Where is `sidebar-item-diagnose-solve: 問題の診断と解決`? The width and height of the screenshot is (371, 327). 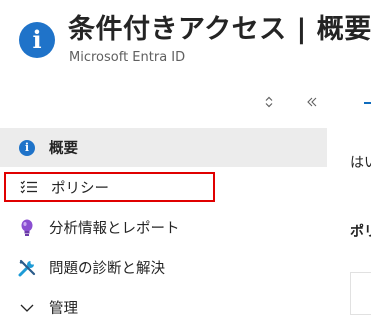 sidebar-item-diagnose-solve: 問題の診断と解決 is located at coordinates (163, 267).